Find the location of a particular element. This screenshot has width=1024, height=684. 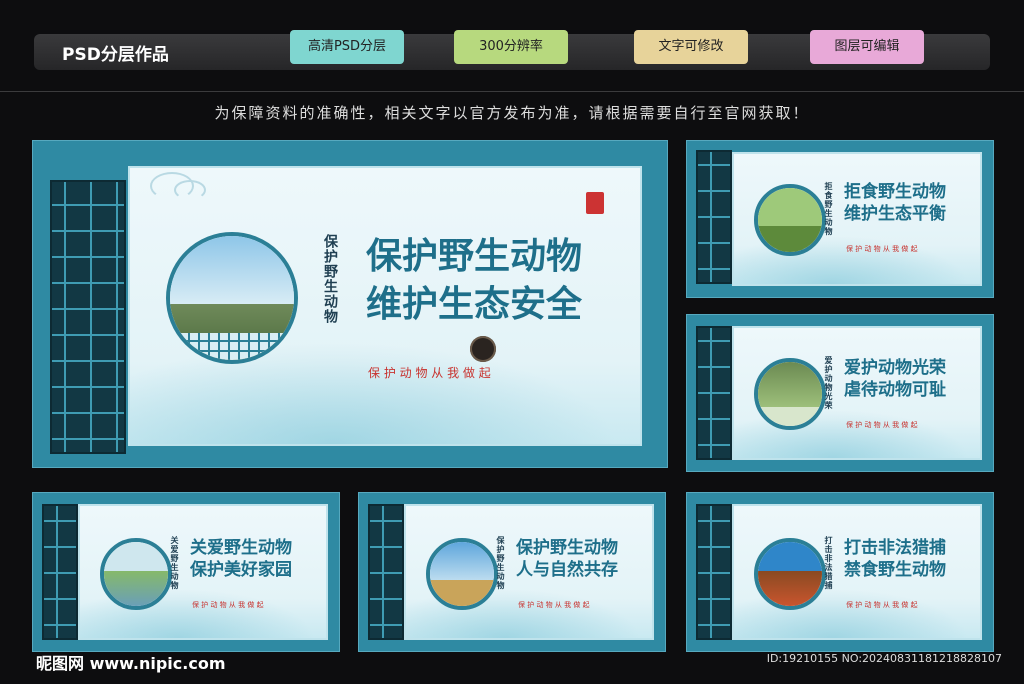

crane-photo-circle is located at coordinates (136, 574).